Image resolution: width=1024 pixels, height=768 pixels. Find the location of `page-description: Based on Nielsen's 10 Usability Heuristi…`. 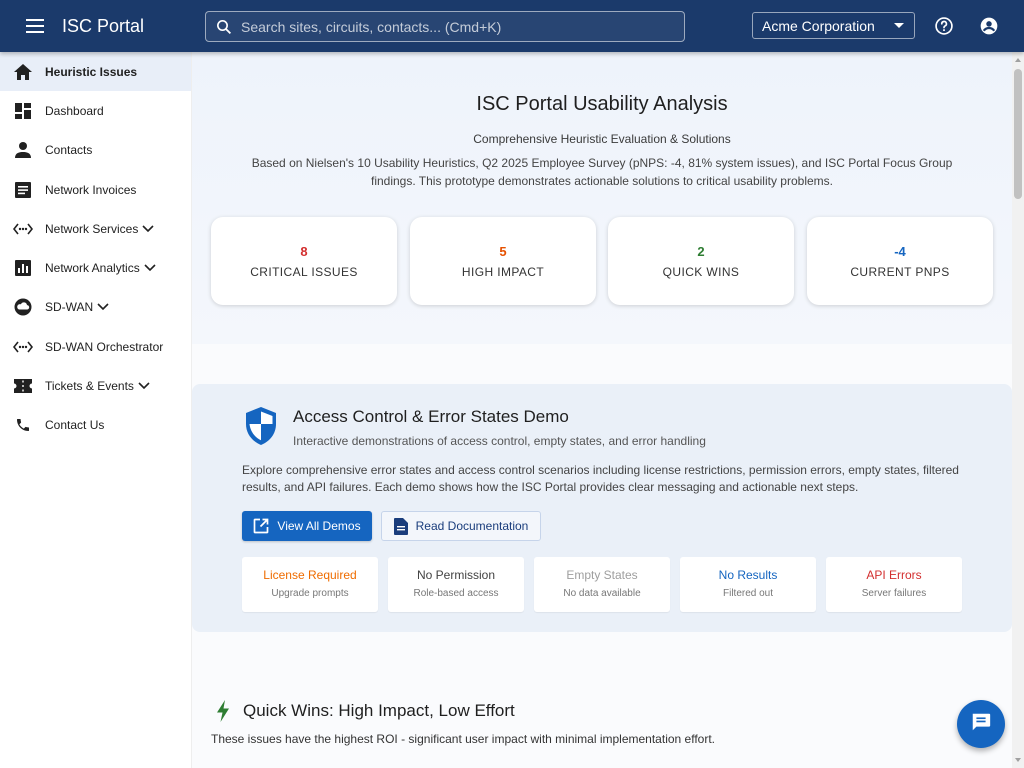

page-description: Based on Nielsen's 10 Usability Heuristi… is located at coordinates (602, 172).